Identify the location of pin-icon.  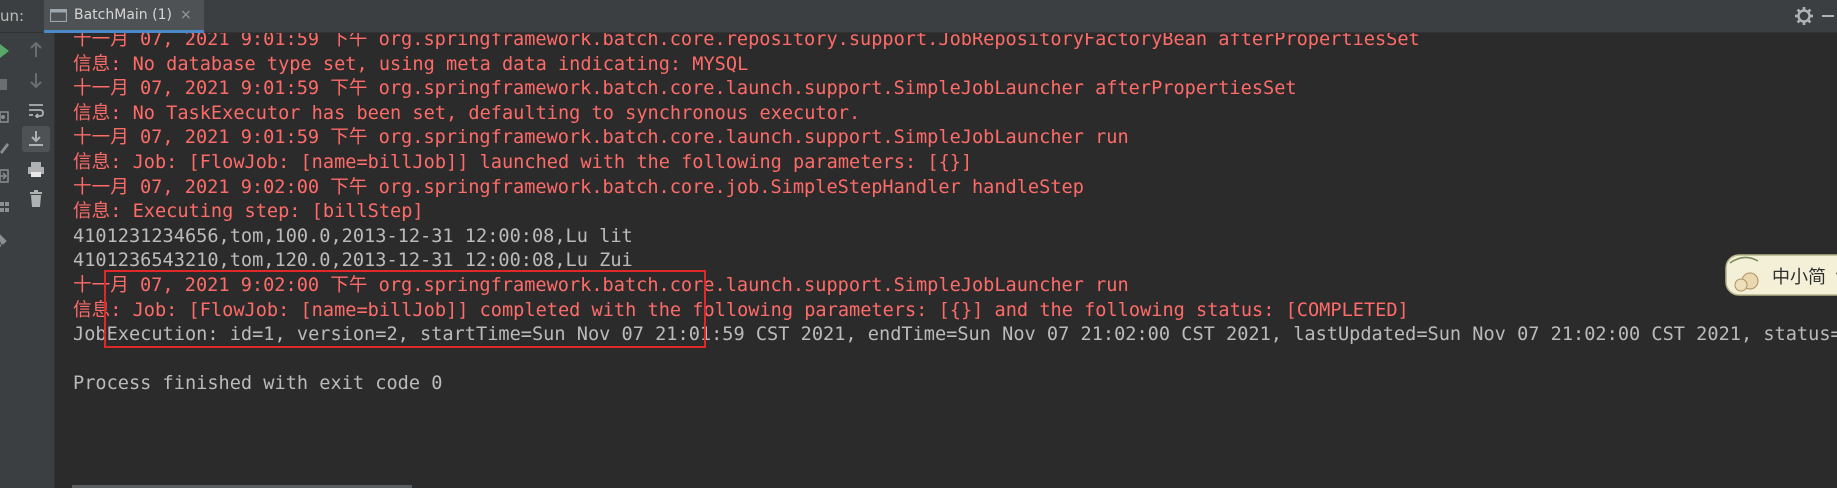
(5, 239).